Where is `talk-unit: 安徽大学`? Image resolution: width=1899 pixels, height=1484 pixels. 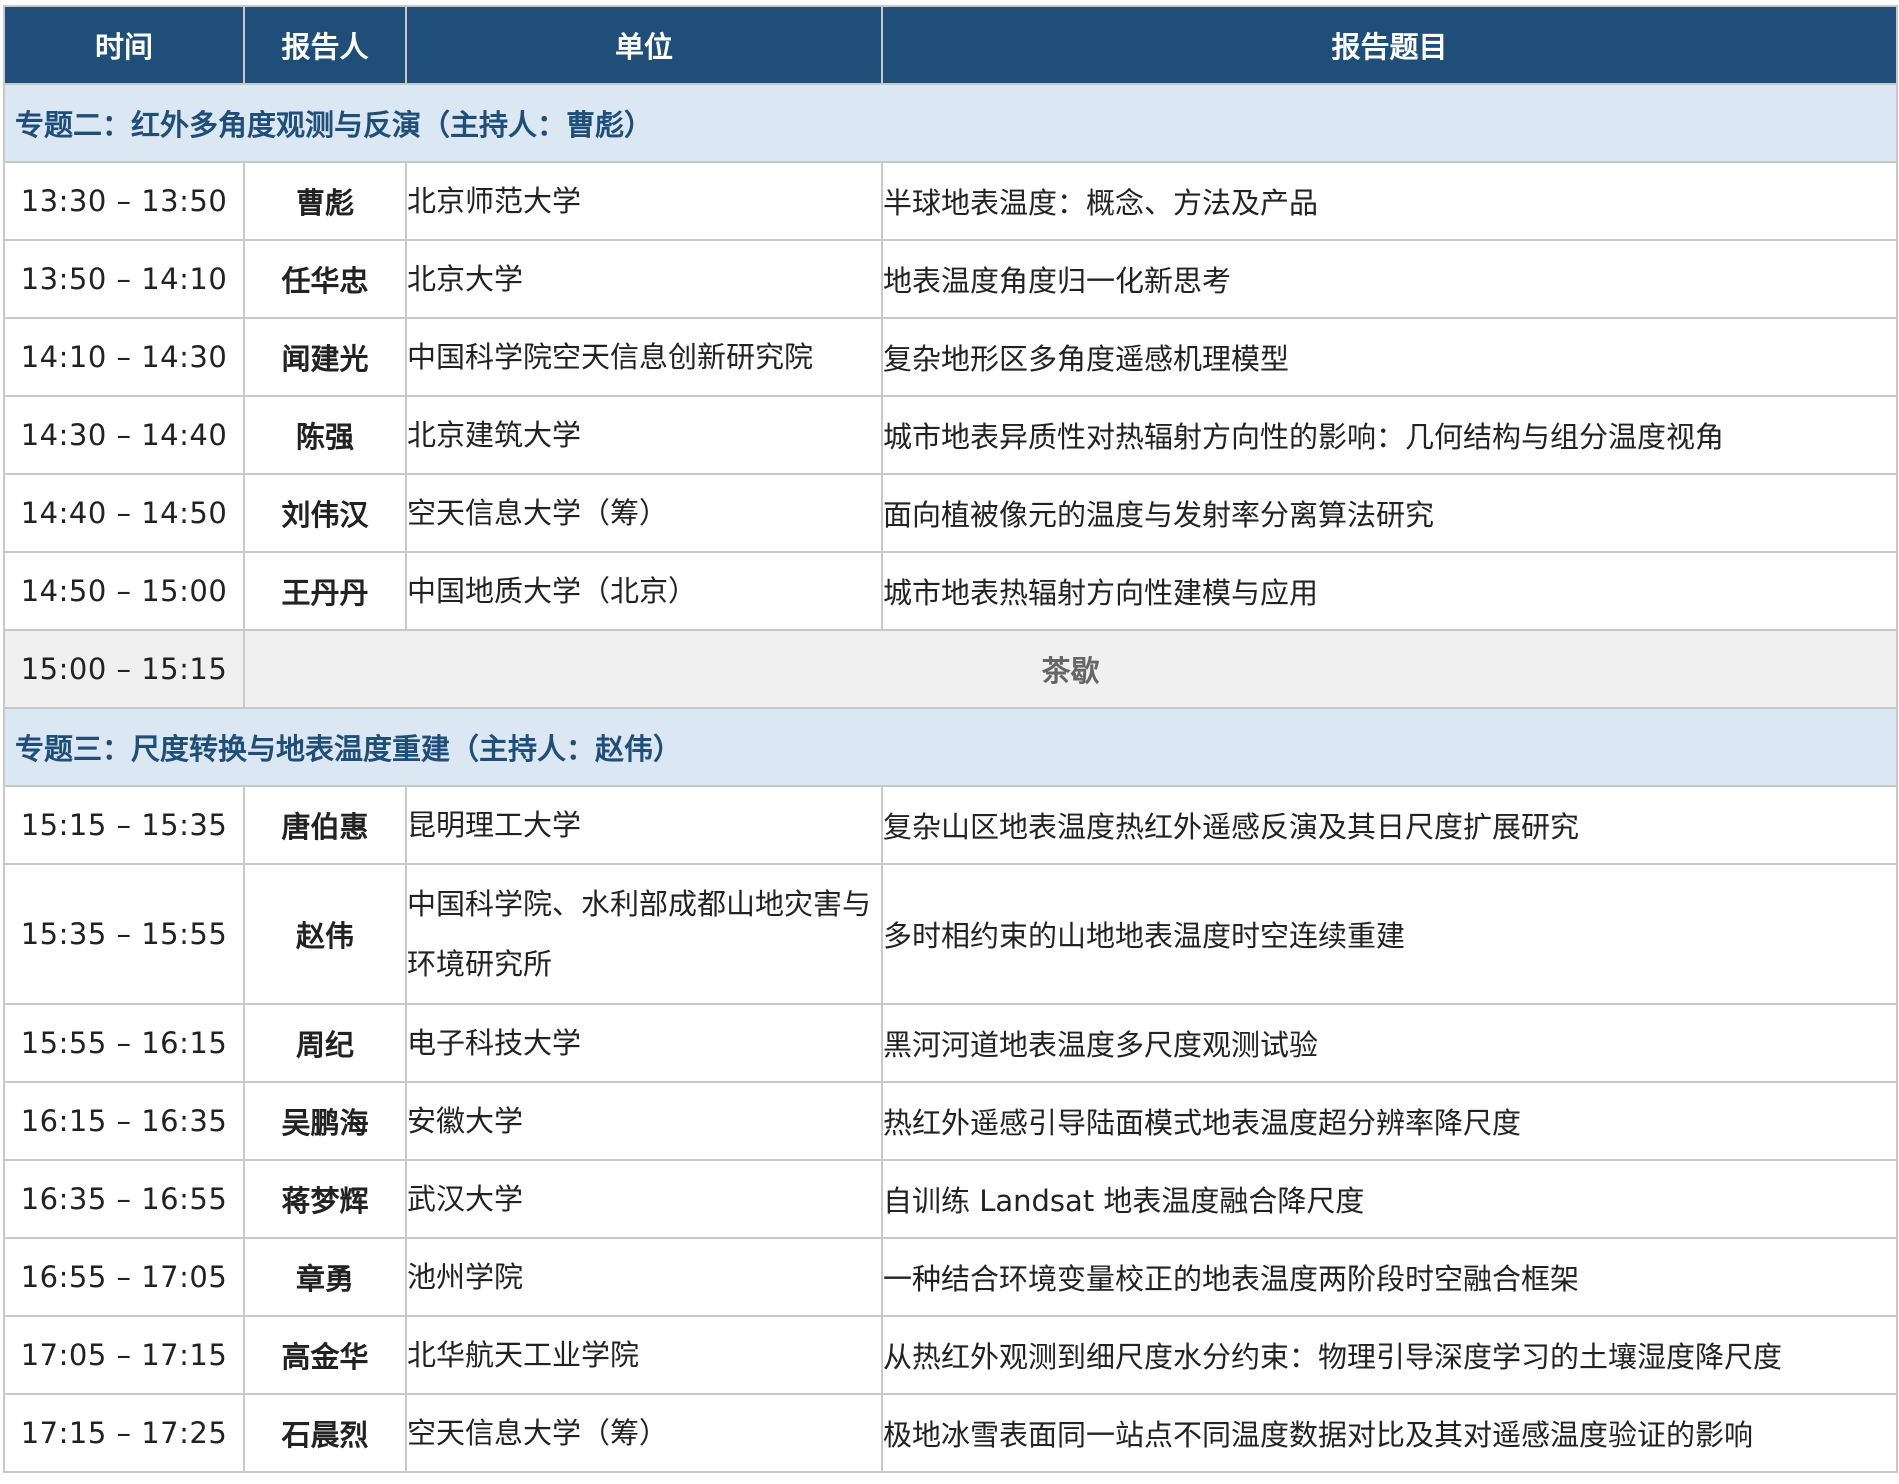 talk-unit: 安徽大学 is located at coordinates (644, 1121).